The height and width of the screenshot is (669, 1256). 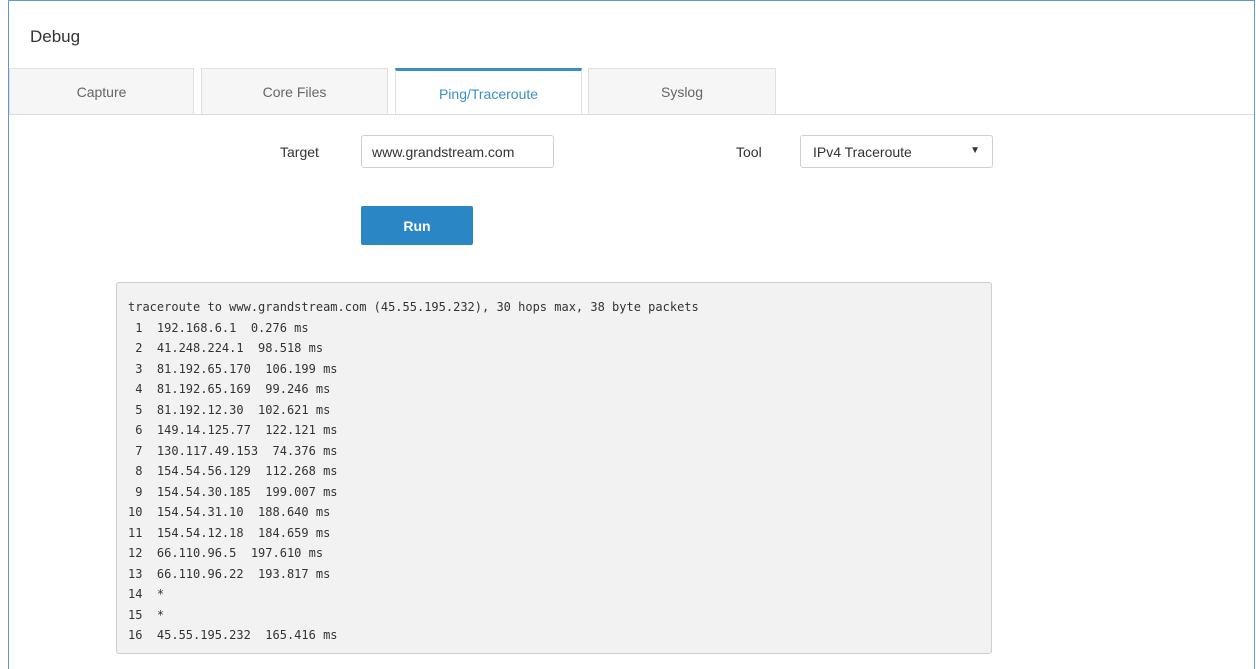 I want to click on tab-syslog: Syslog, so click(x=682, y=91).